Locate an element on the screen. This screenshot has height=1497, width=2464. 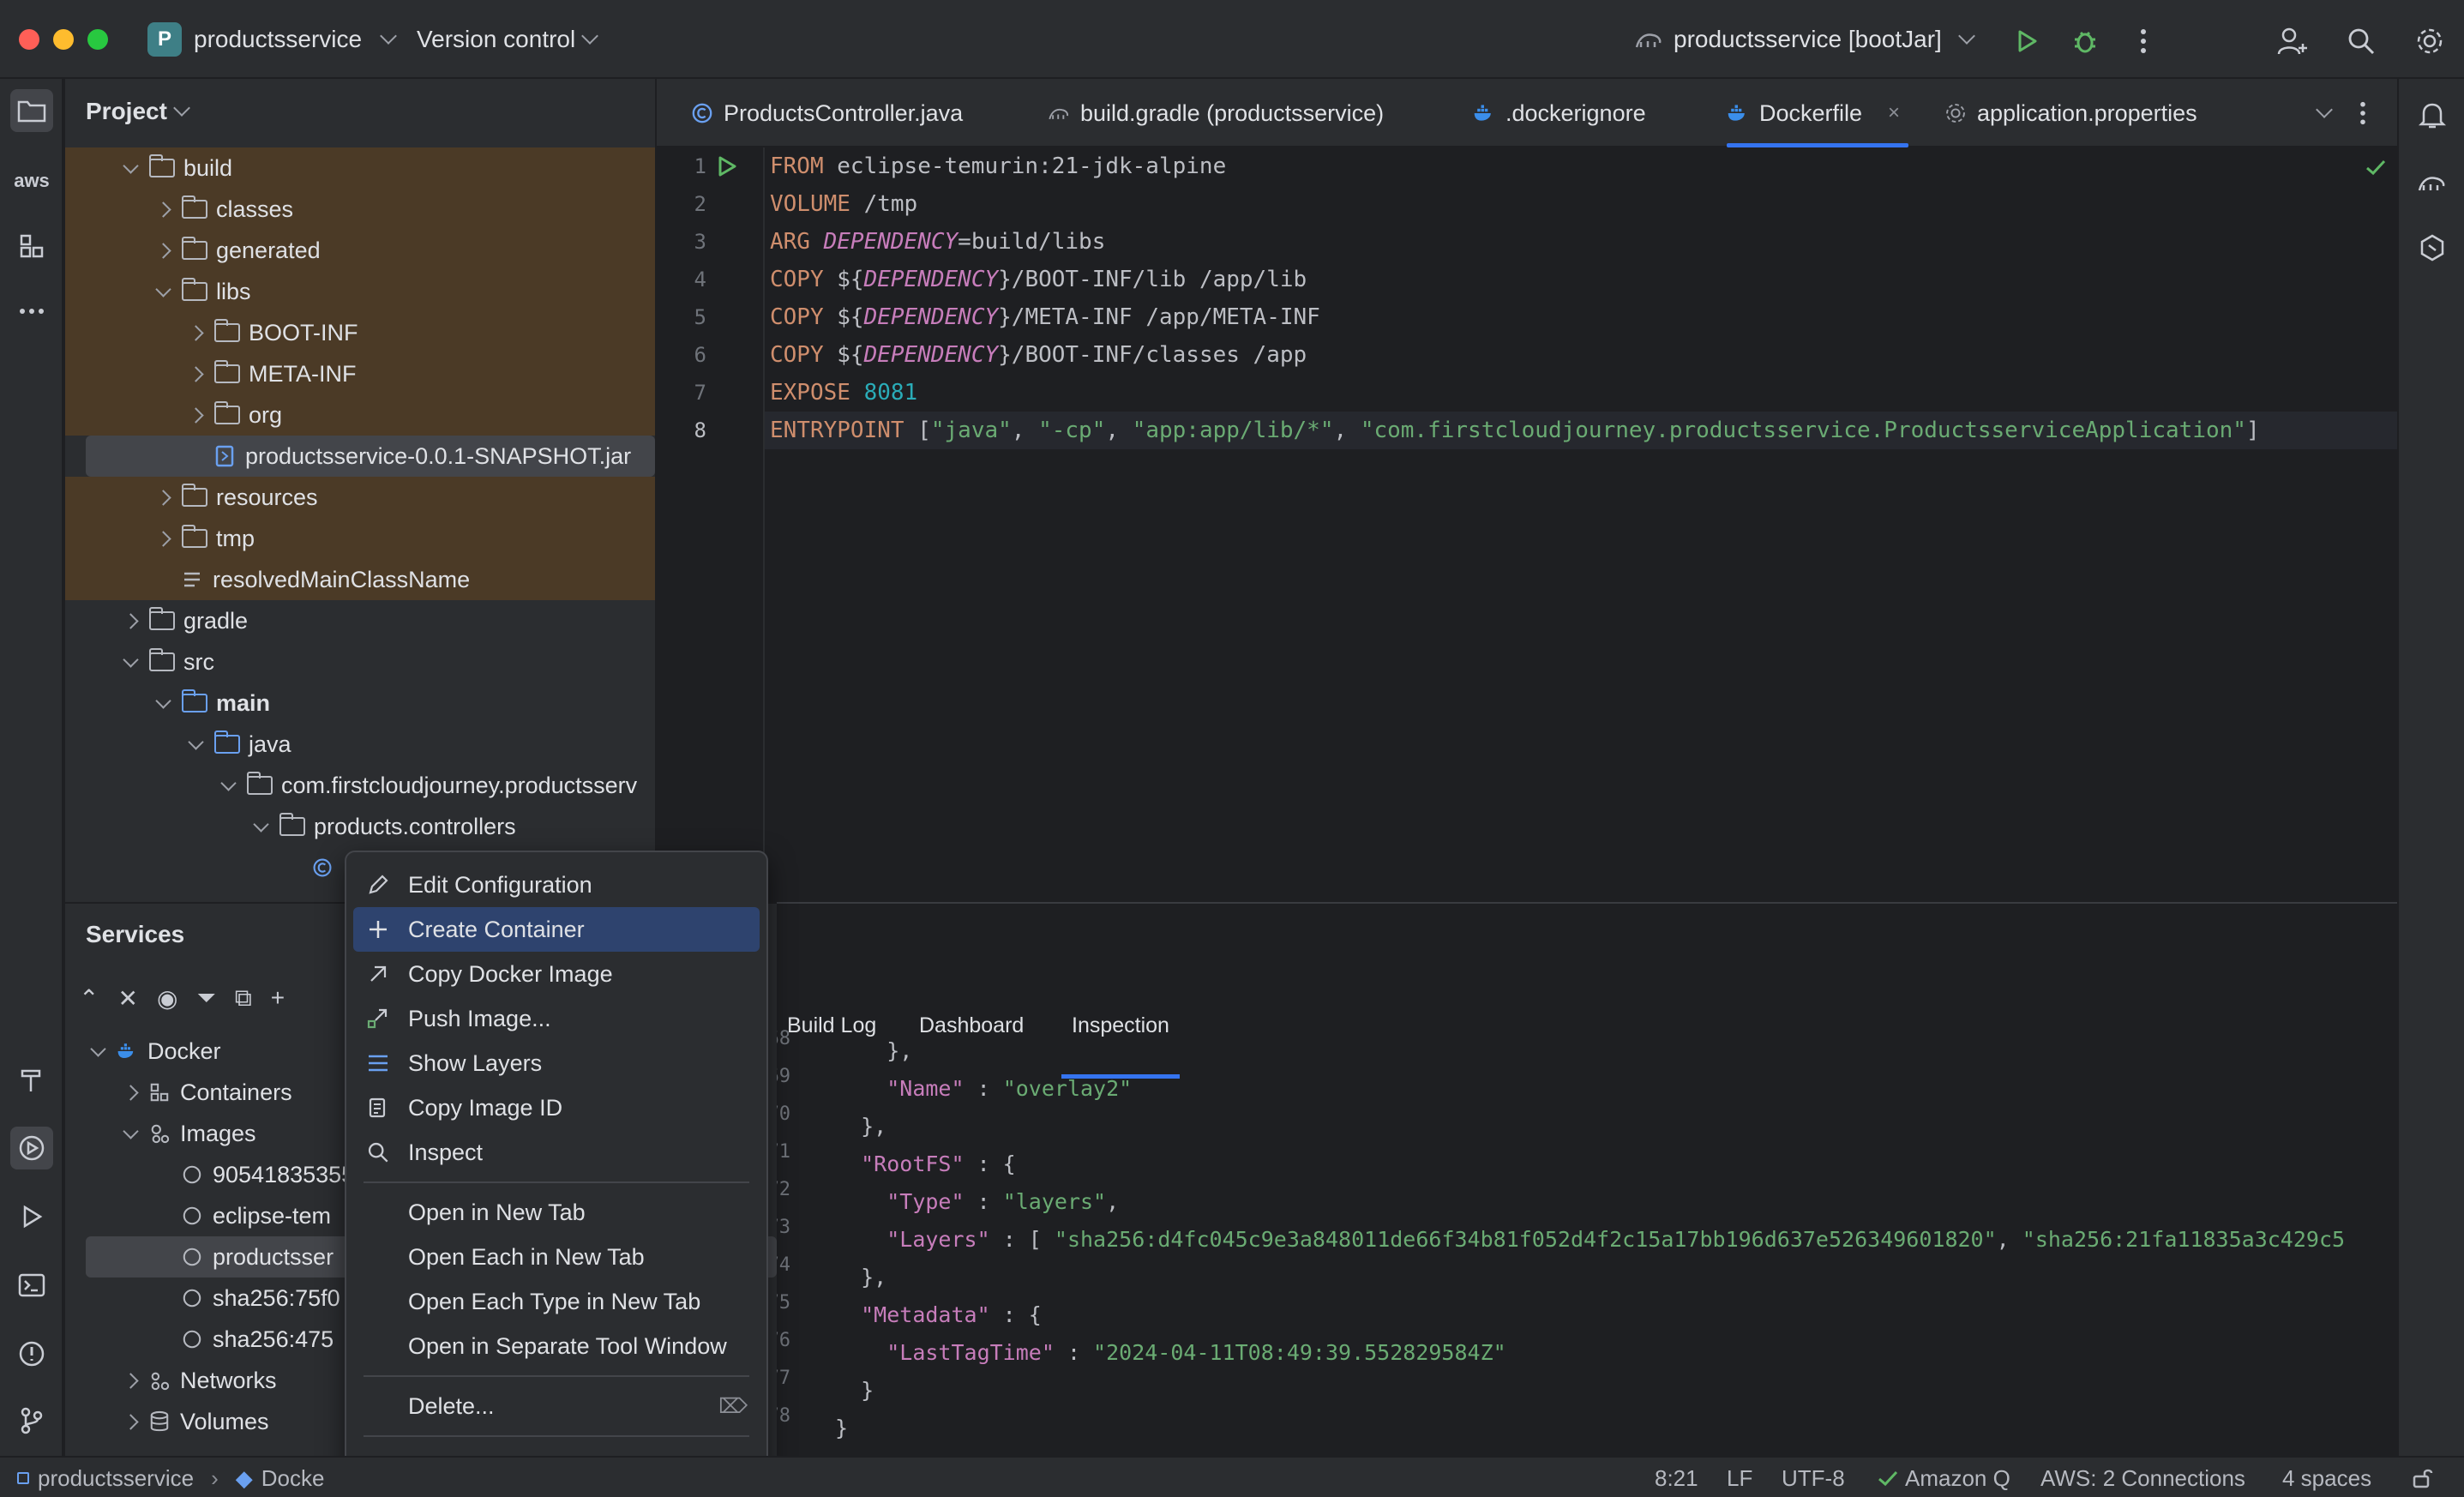
menu-item-open-in-separate-tool-window: Open in Separate Tool Window is located at coordinates (556, 1346).